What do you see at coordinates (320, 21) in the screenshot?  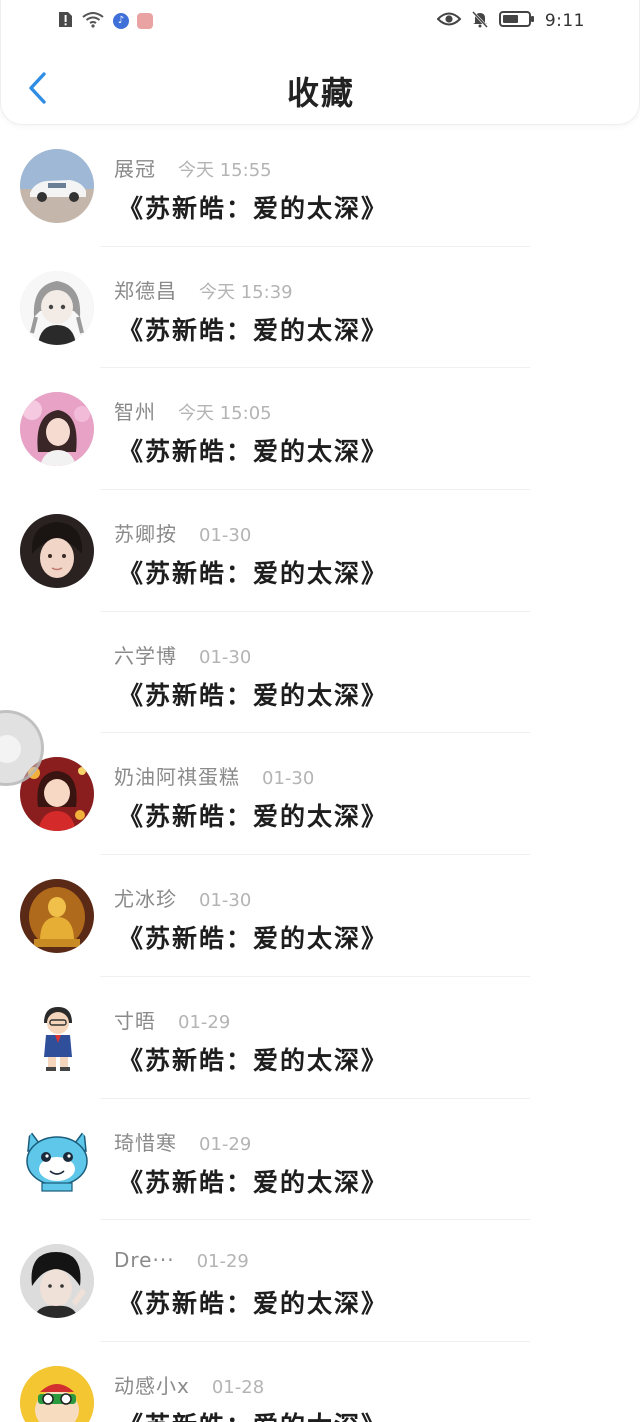 I see `status-bar: ♪ 9:11` at bounding box center [320, 21].